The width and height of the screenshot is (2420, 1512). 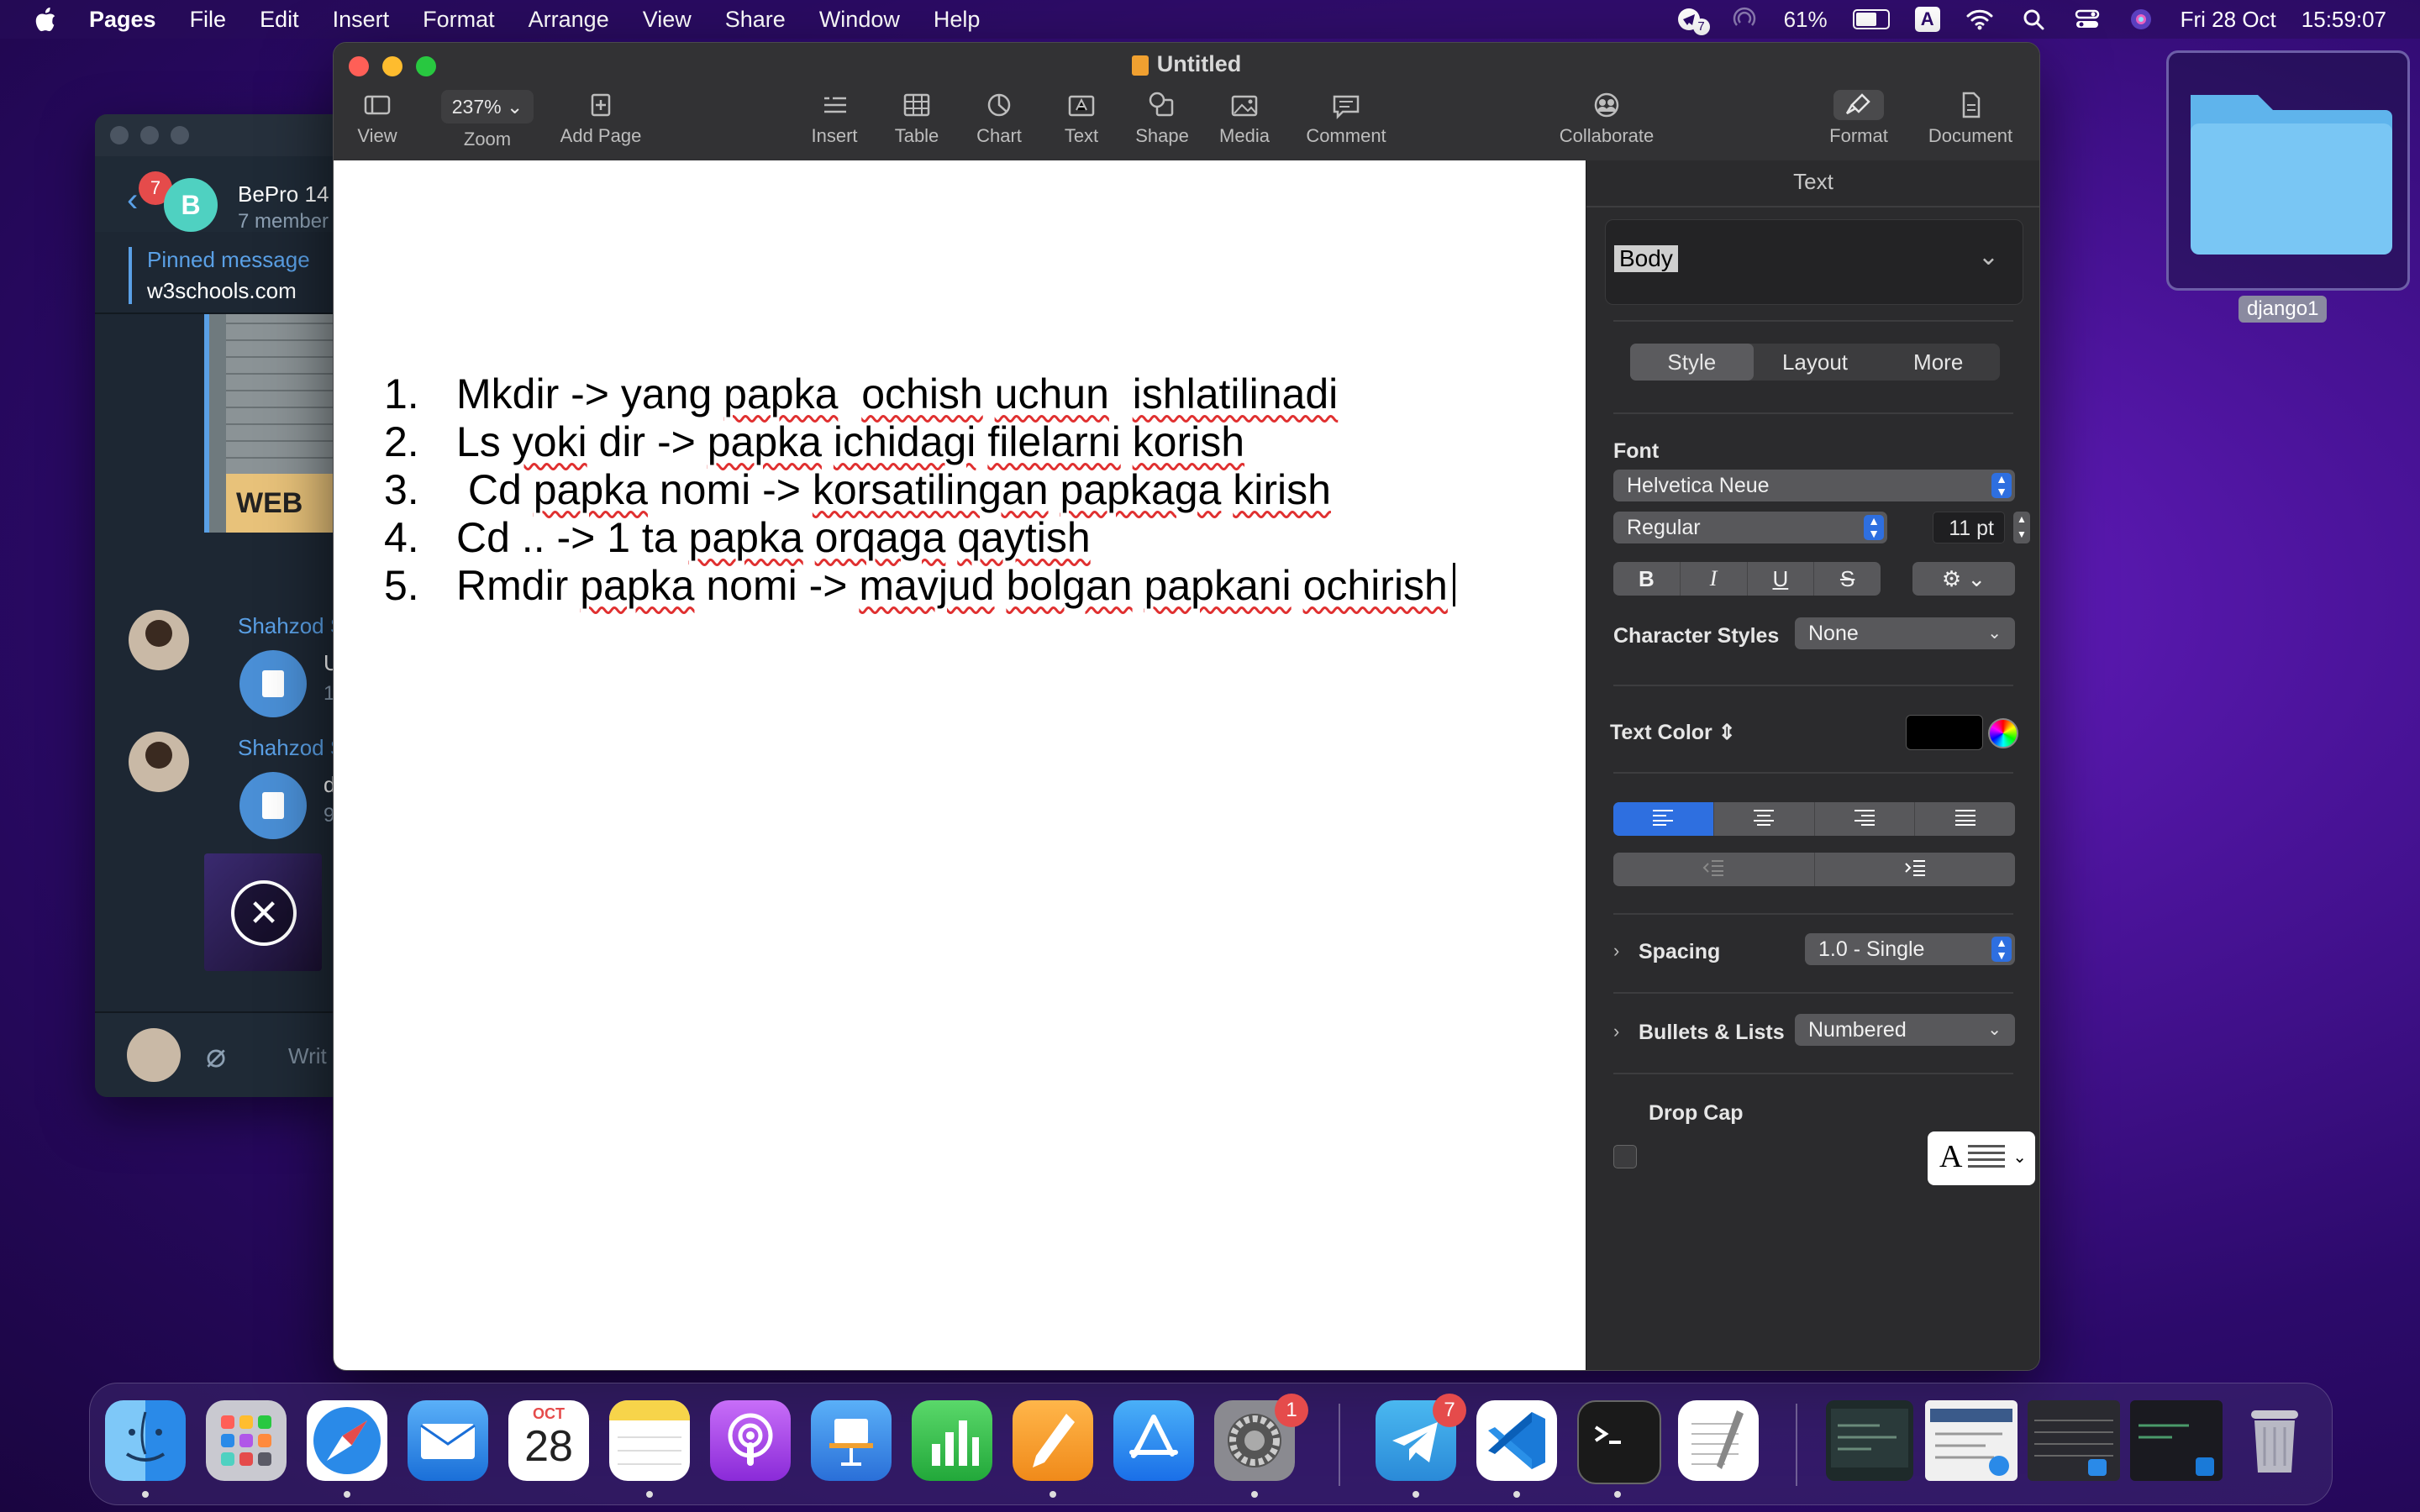 What do you see at coordinates (120, 135) in the screenshot?
I see `telegram-close-button` at bounding box center [120, 135].